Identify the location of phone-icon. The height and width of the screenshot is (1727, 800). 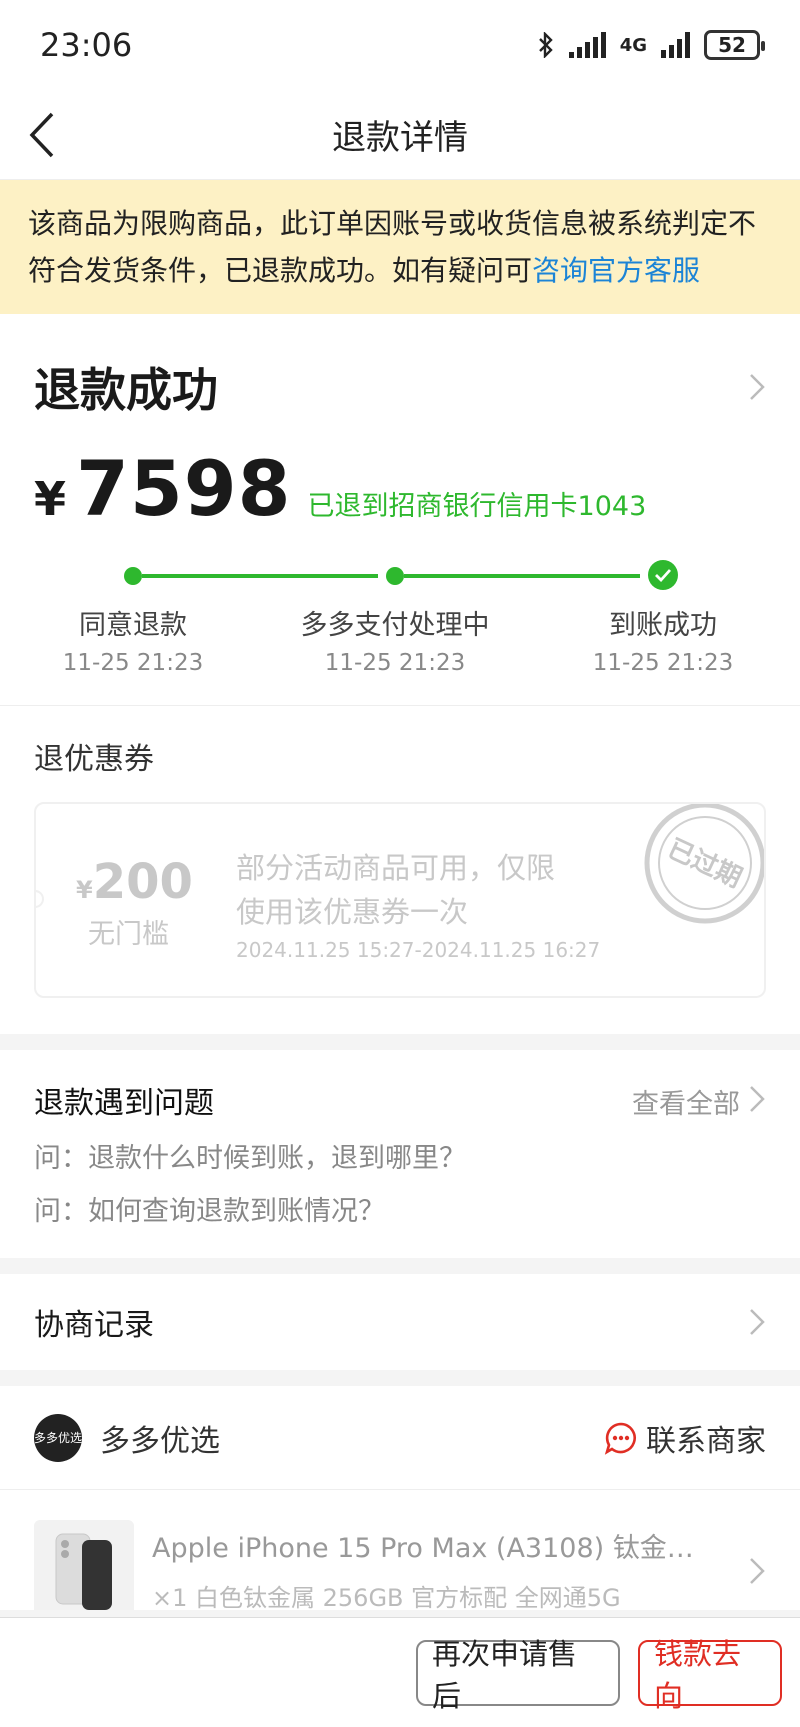
(83, 1571).